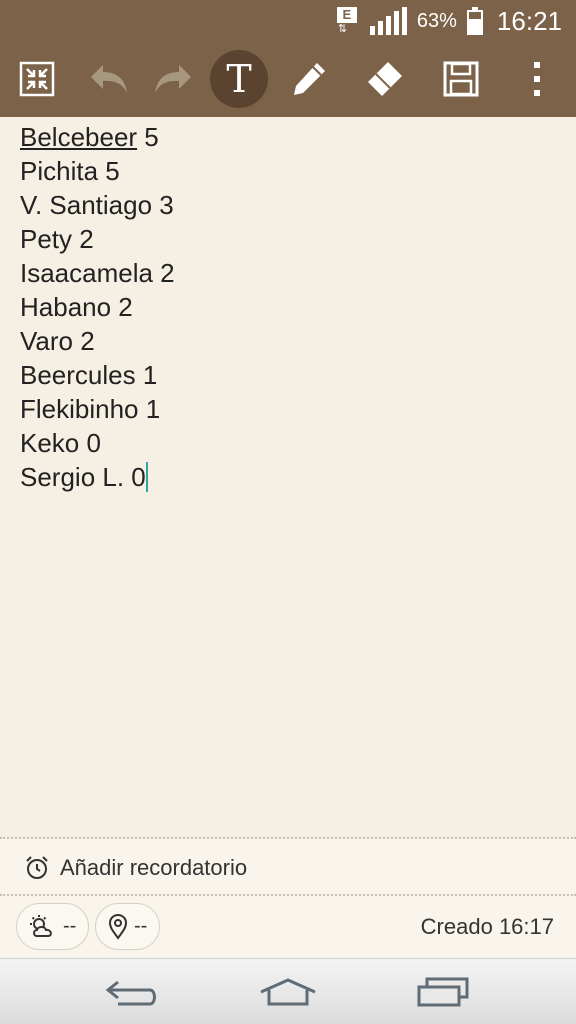 The image size is (576, 1024). Describe the element at coordinates (529, 20) in the screenshot. I see `status-clock: 16:21` at that location.